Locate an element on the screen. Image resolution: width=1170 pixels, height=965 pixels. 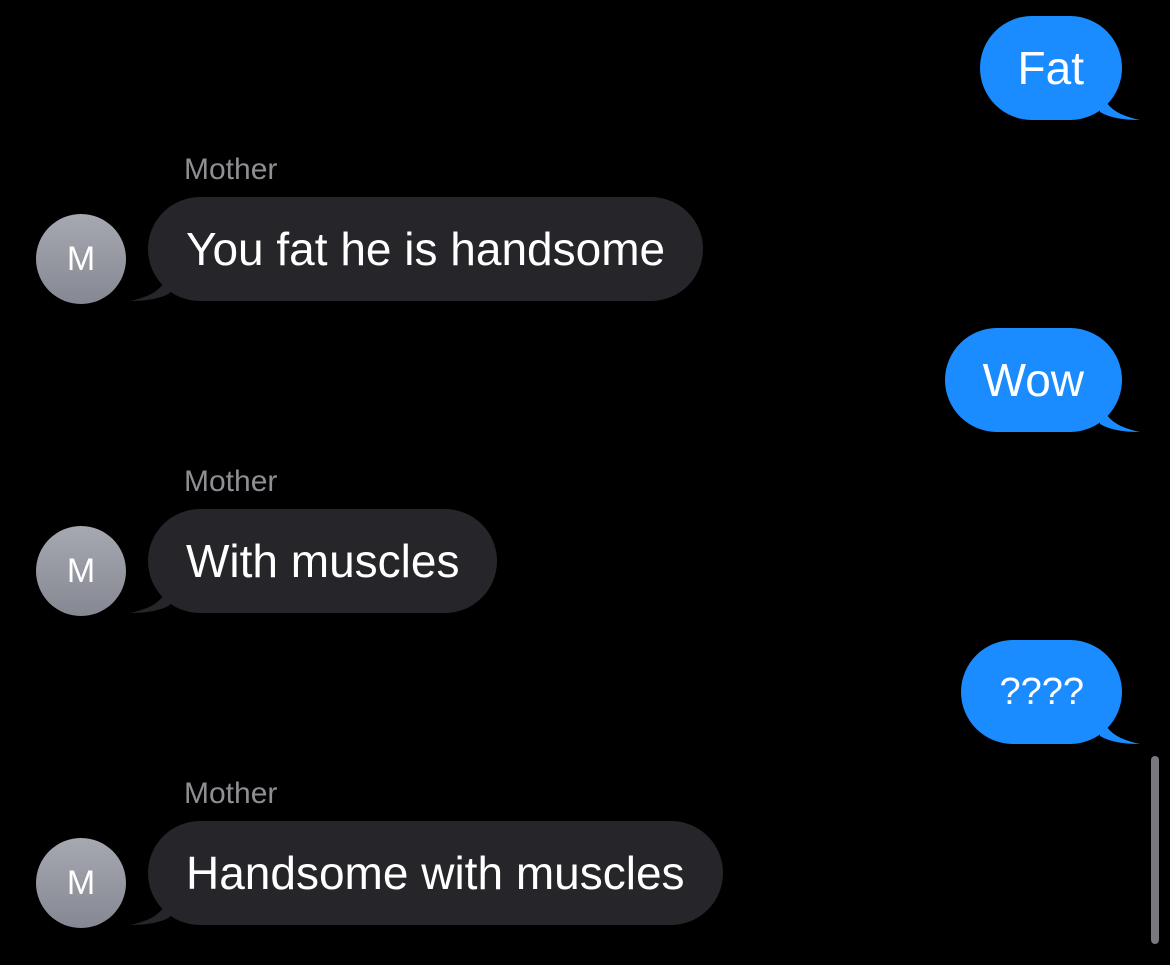
outgoing-message-bubble: Wow is located at coordinates (1042, 380).